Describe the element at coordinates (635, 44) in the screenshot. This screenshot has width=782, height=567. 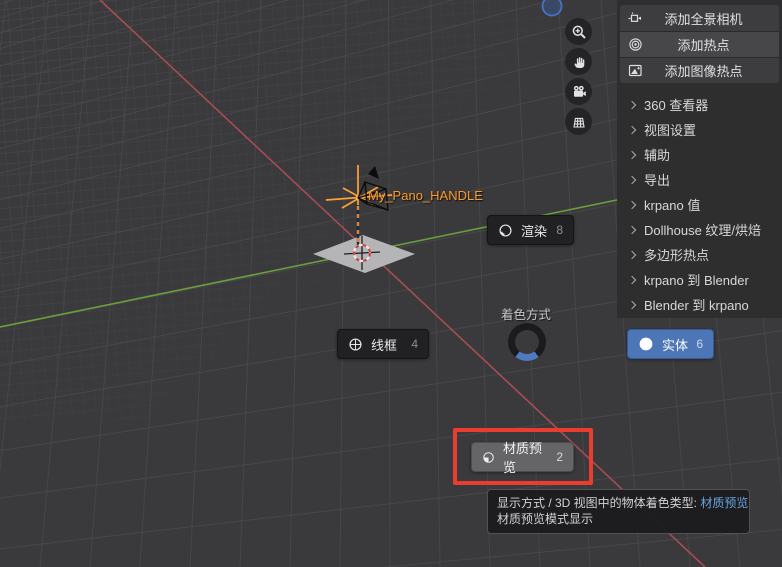
I see `hotspot-target-icon` at that location.